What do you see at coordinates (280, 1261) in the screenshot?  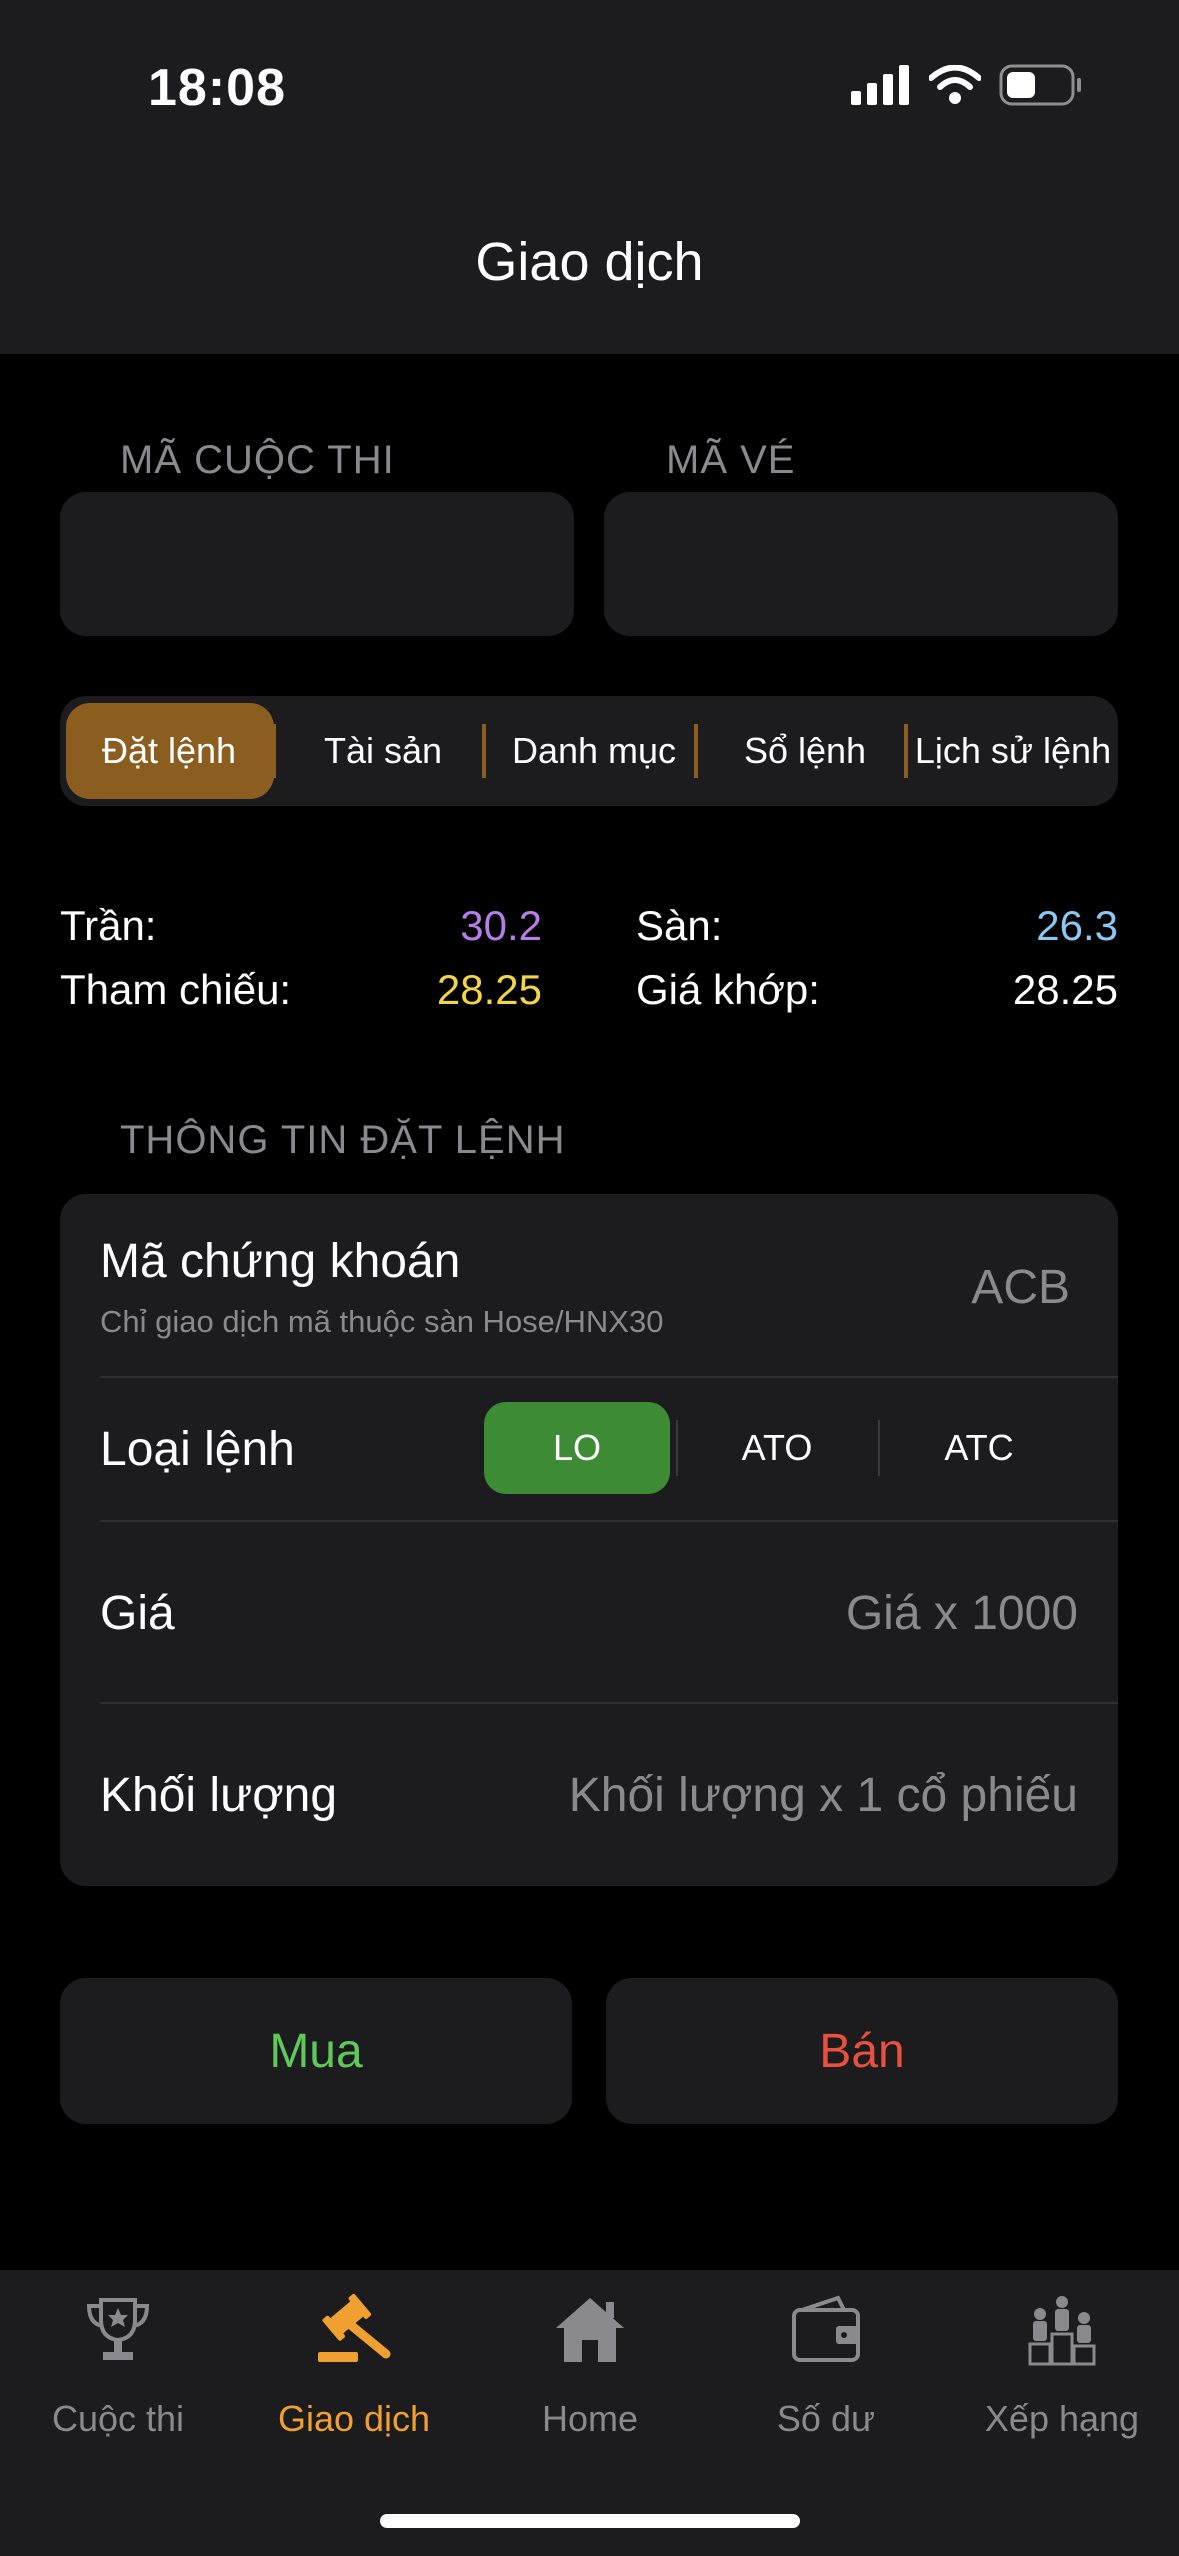 I see `symbol-label: Mã chứng khoán` at bounding box center [280, 1261].